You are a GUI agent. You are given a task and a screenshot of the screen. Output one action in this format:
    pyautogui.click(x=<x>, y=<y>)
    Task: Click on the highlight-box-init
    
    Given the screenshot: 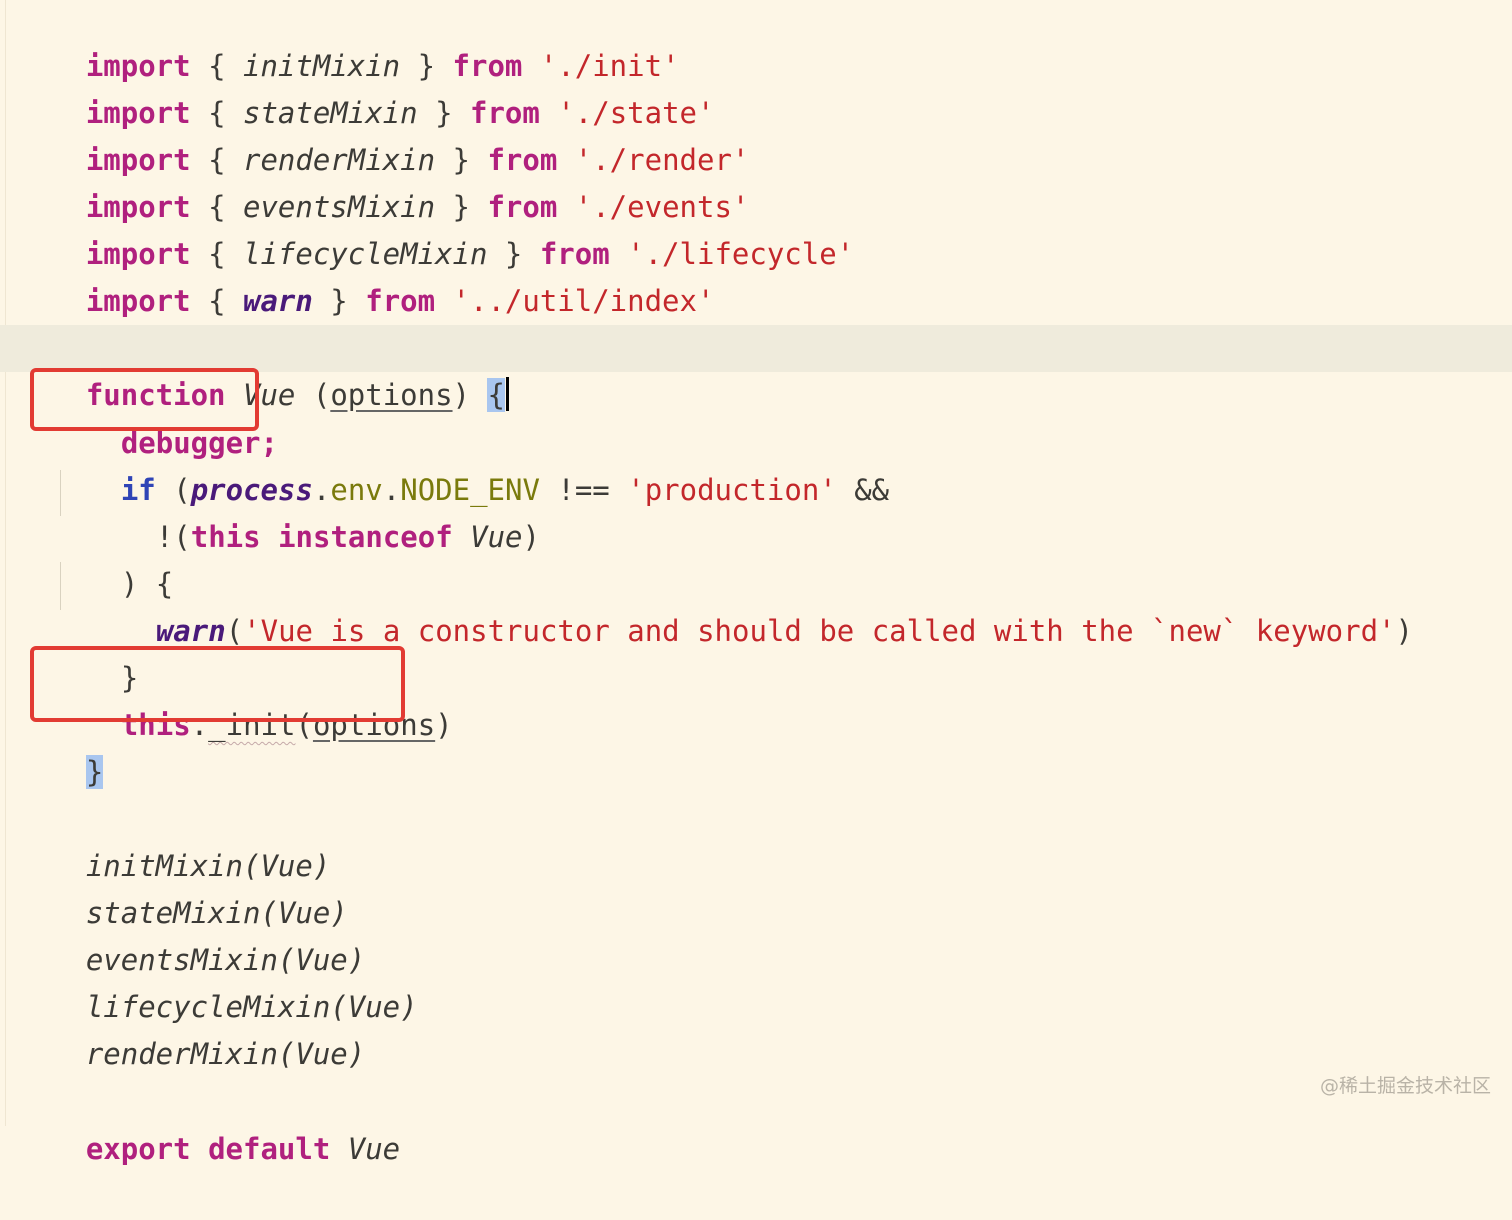 What is the action you would take?
    pyautogui.click(x=217, y=684)
    